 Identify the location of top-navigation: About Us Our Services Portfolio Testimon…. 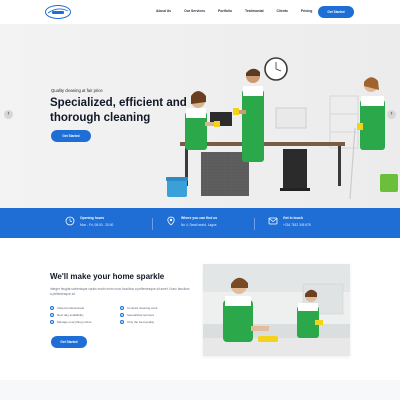
(200, 12).